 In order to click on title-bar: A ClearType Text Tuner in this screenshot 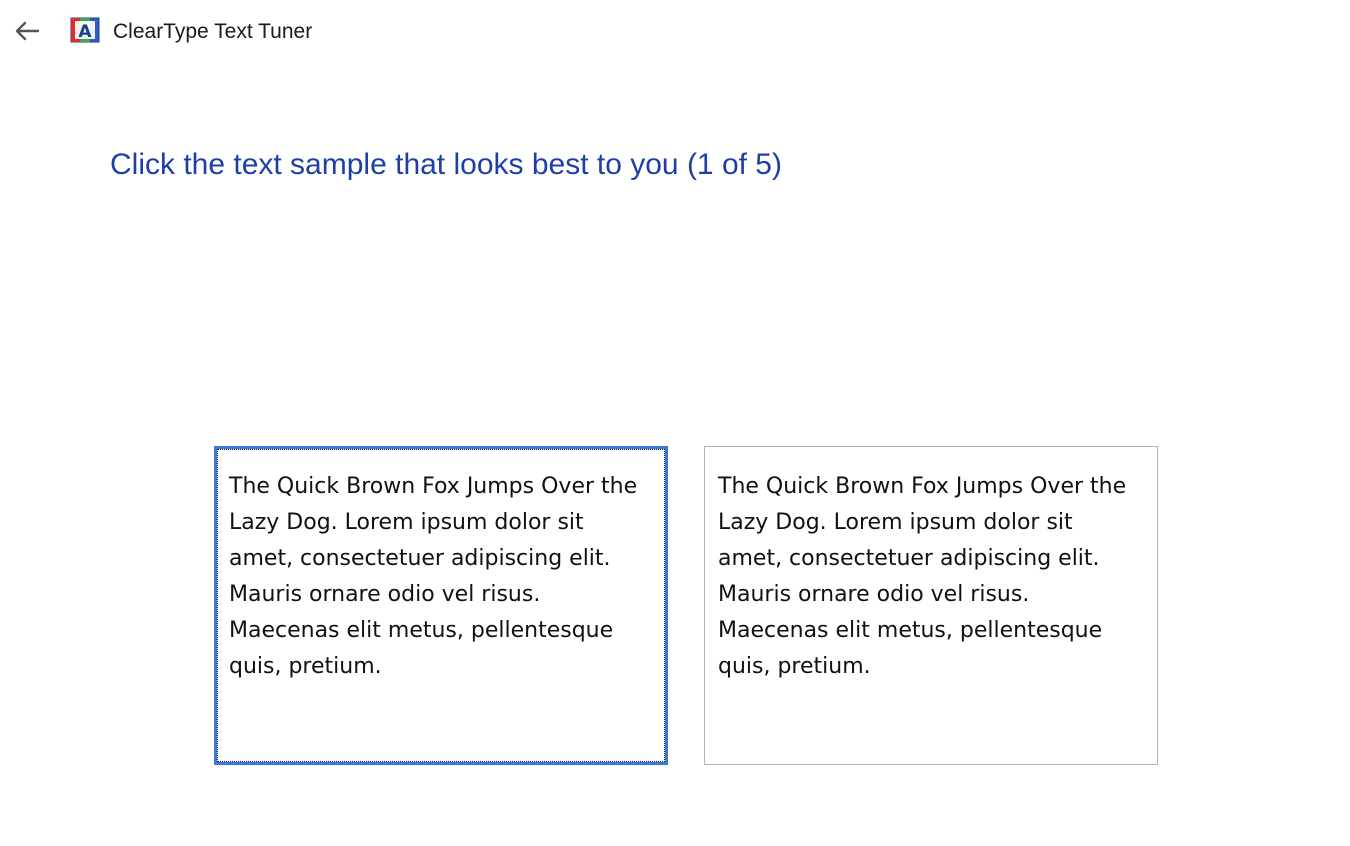, I will do `click(675, 31)`.